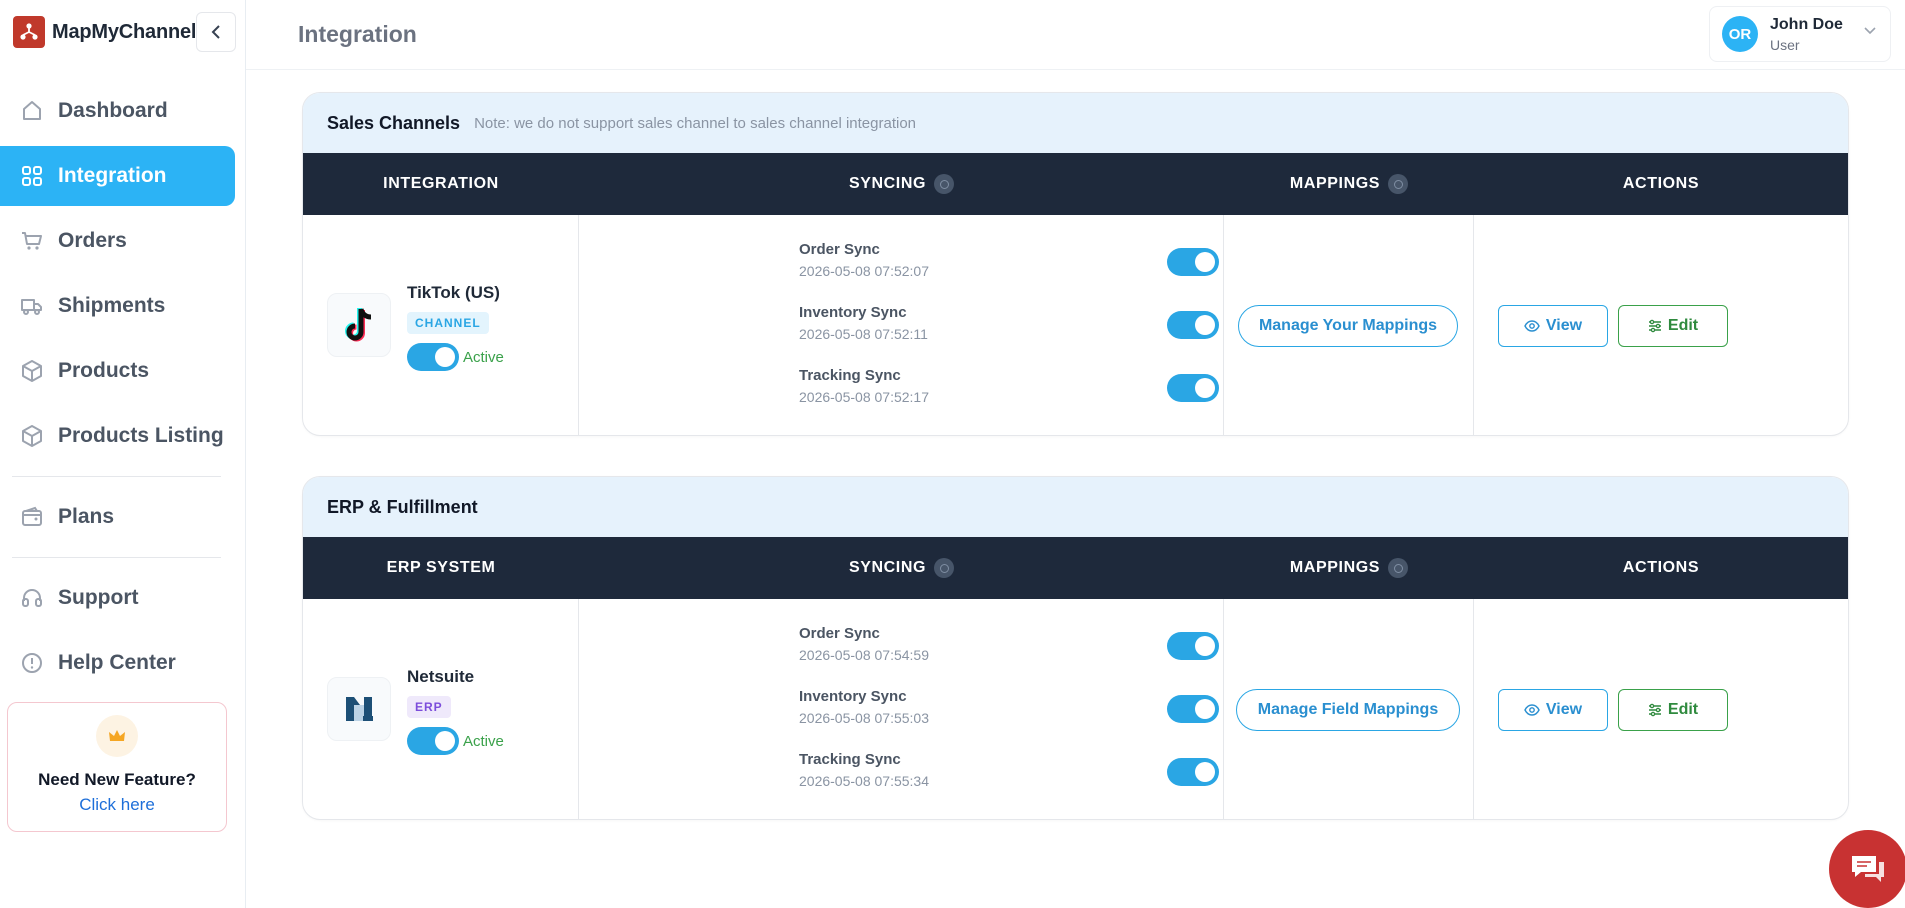  I want to click on avatar: OR, so click(1740, 34).